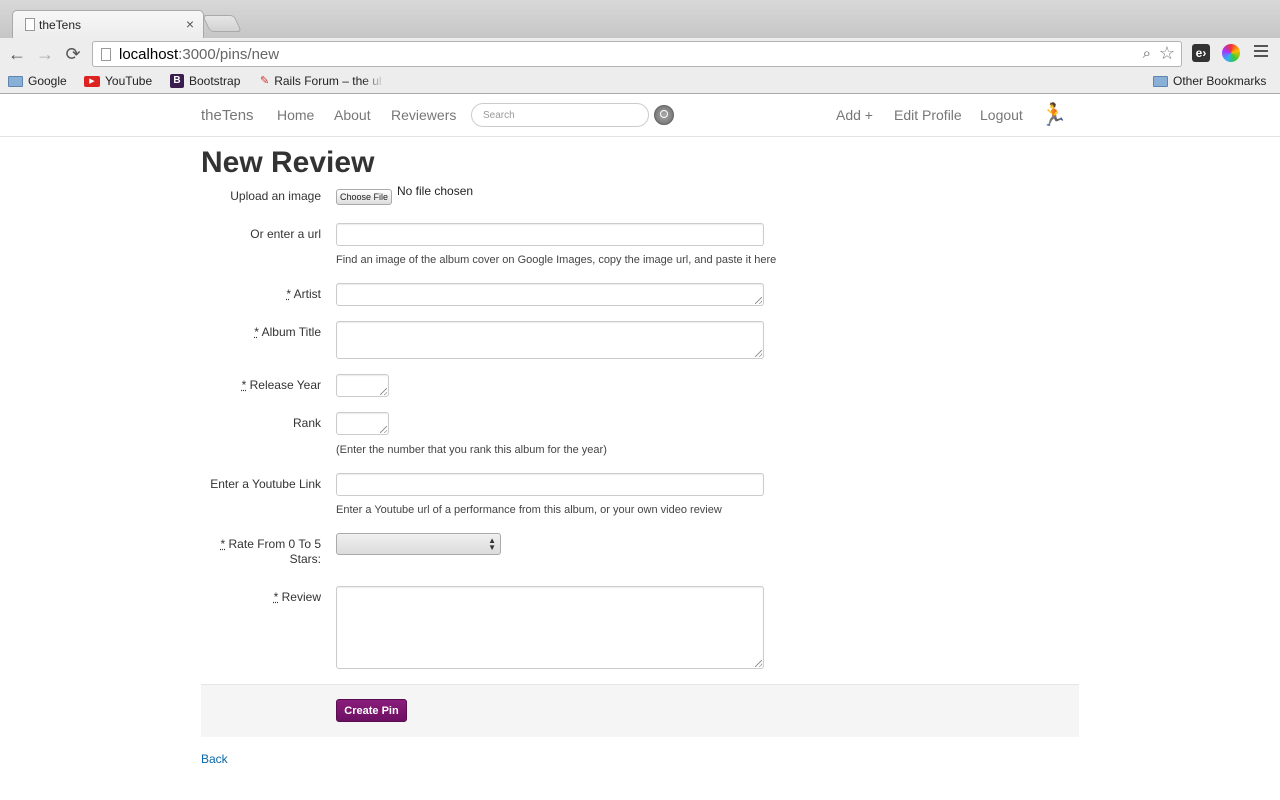  What do you see at coordinates (328, 81) in the screenshot?
I see `bookmark-label: Rails Forum – the ult` at bounding box center [328, 81].